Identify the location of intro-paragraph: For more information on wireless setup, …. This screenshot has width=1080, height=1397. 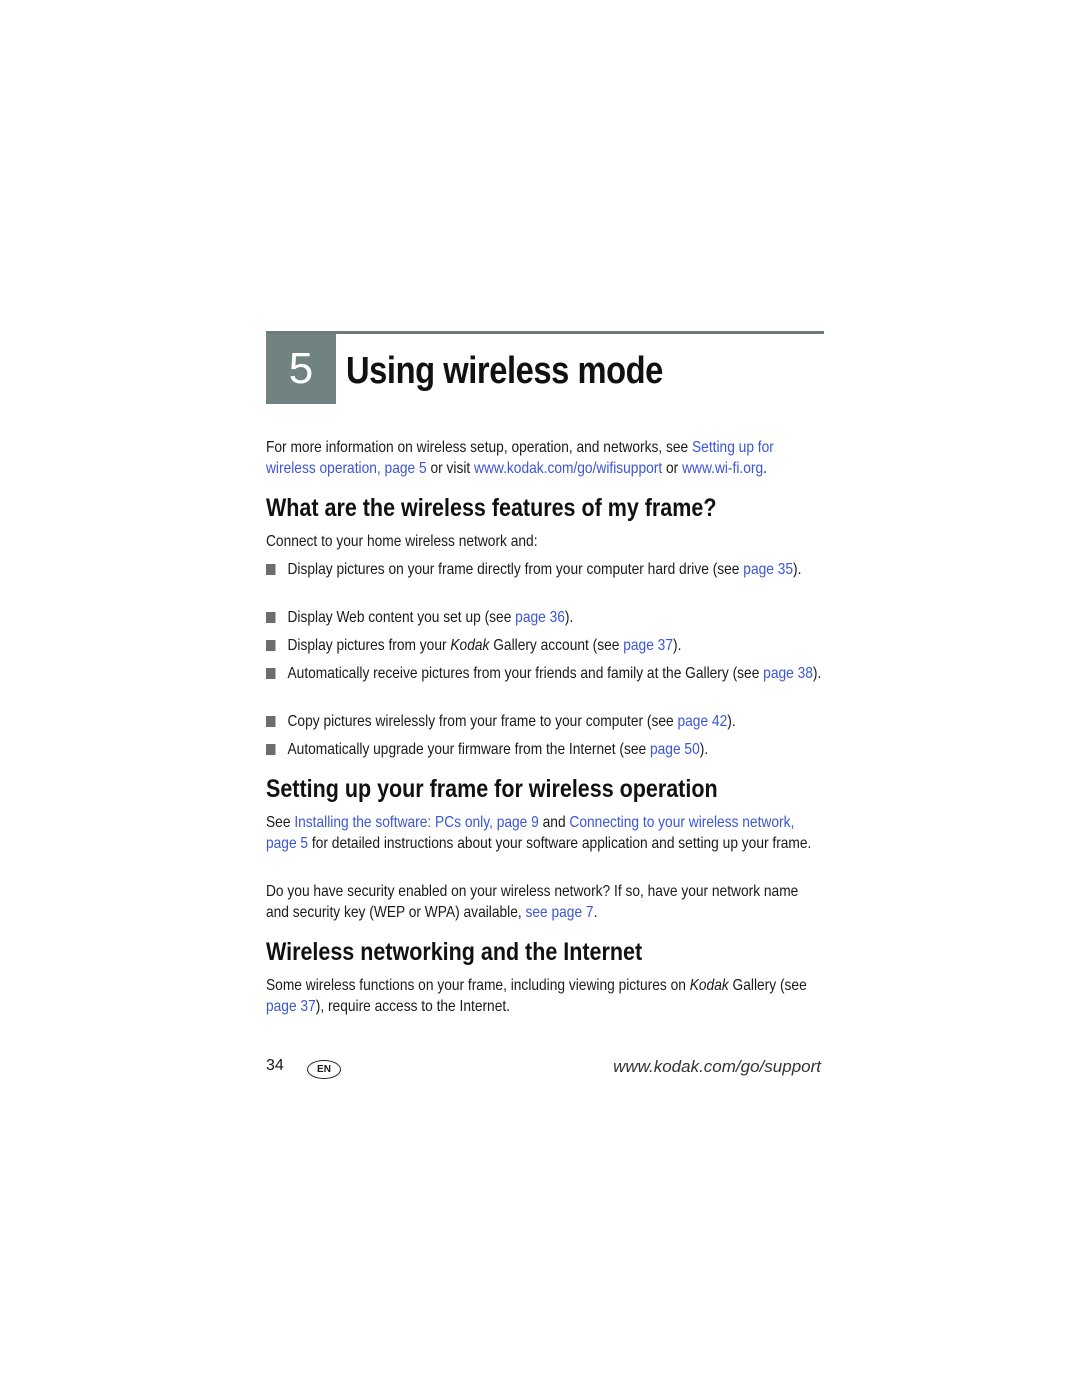
(545, 458).